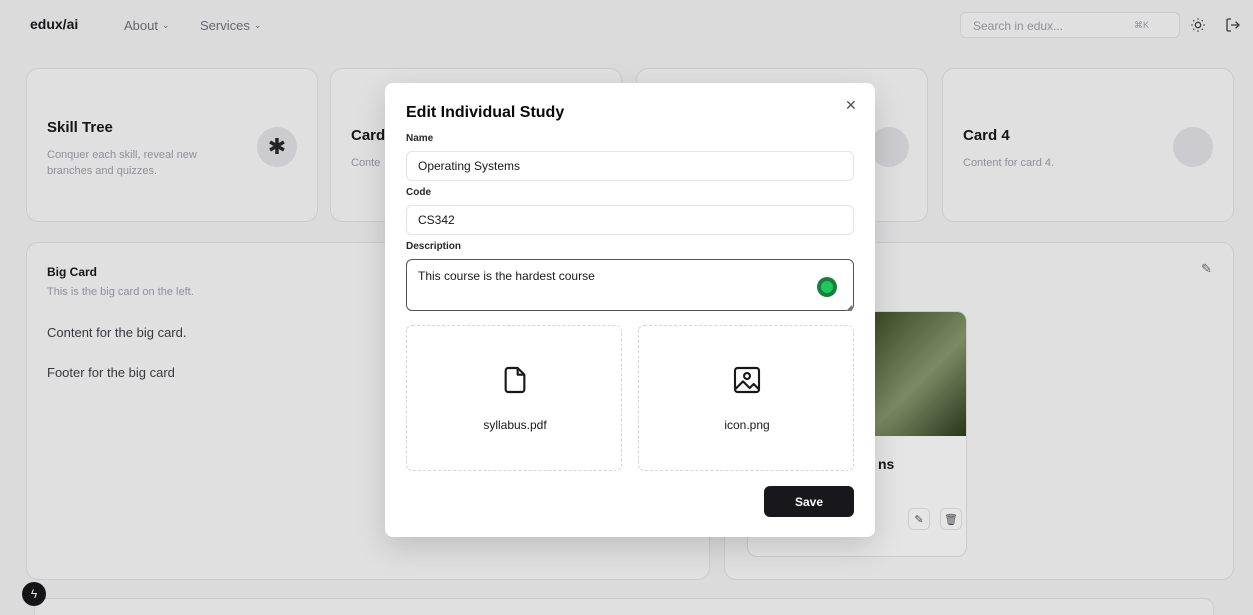 The image size is (1253, 615). What do you see at coordinates (747, 425) in the screenshot?
I see `icon-filename: icon.png` at bounding box center [747, 425].